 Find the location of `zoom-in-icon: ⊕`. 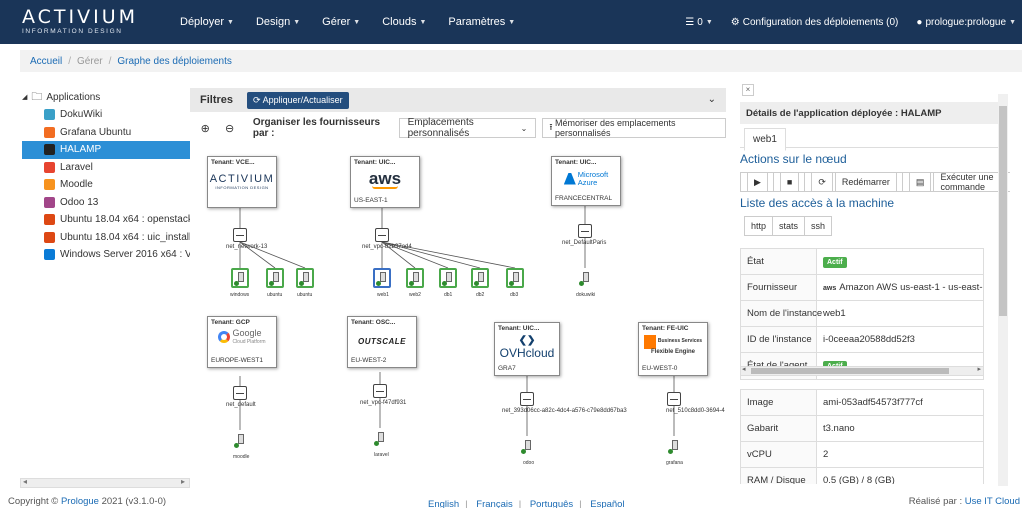

zoom-in-icon: ⊕ is located at coordinates (205, 128).